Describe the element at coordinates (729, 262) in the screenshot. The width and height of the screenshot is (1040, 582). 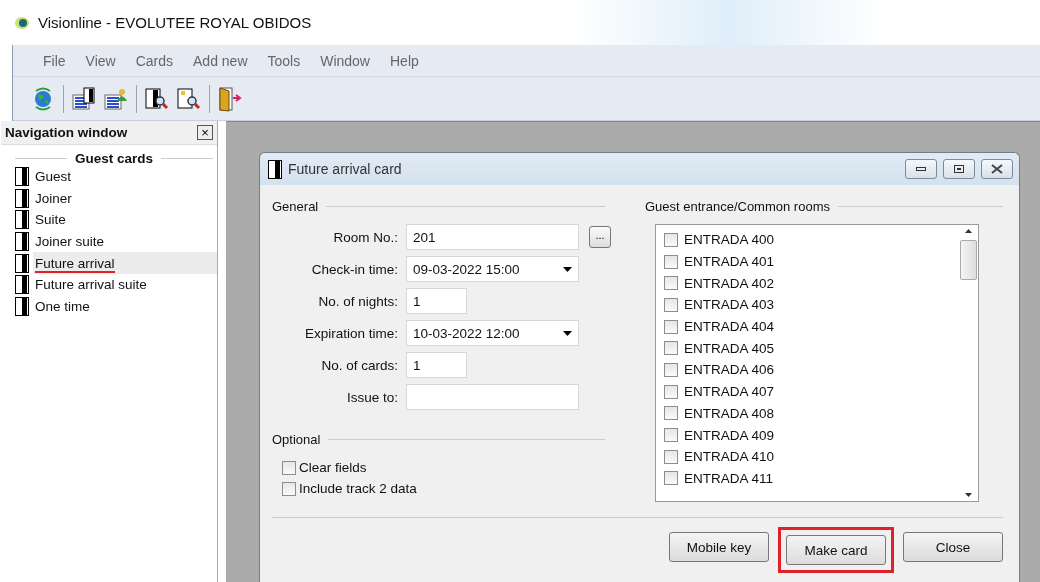
I see `room-label: ENTRADA 401` at that location.